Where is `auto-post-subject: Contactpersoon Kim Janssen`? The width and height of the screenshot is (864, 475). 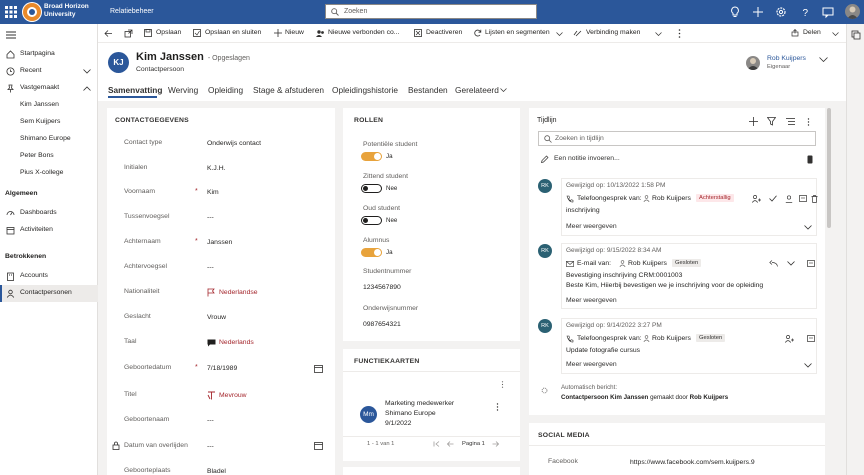
auto-post-subject: Contactpersoon Kim Janssen is located at coordinates (604, 397).